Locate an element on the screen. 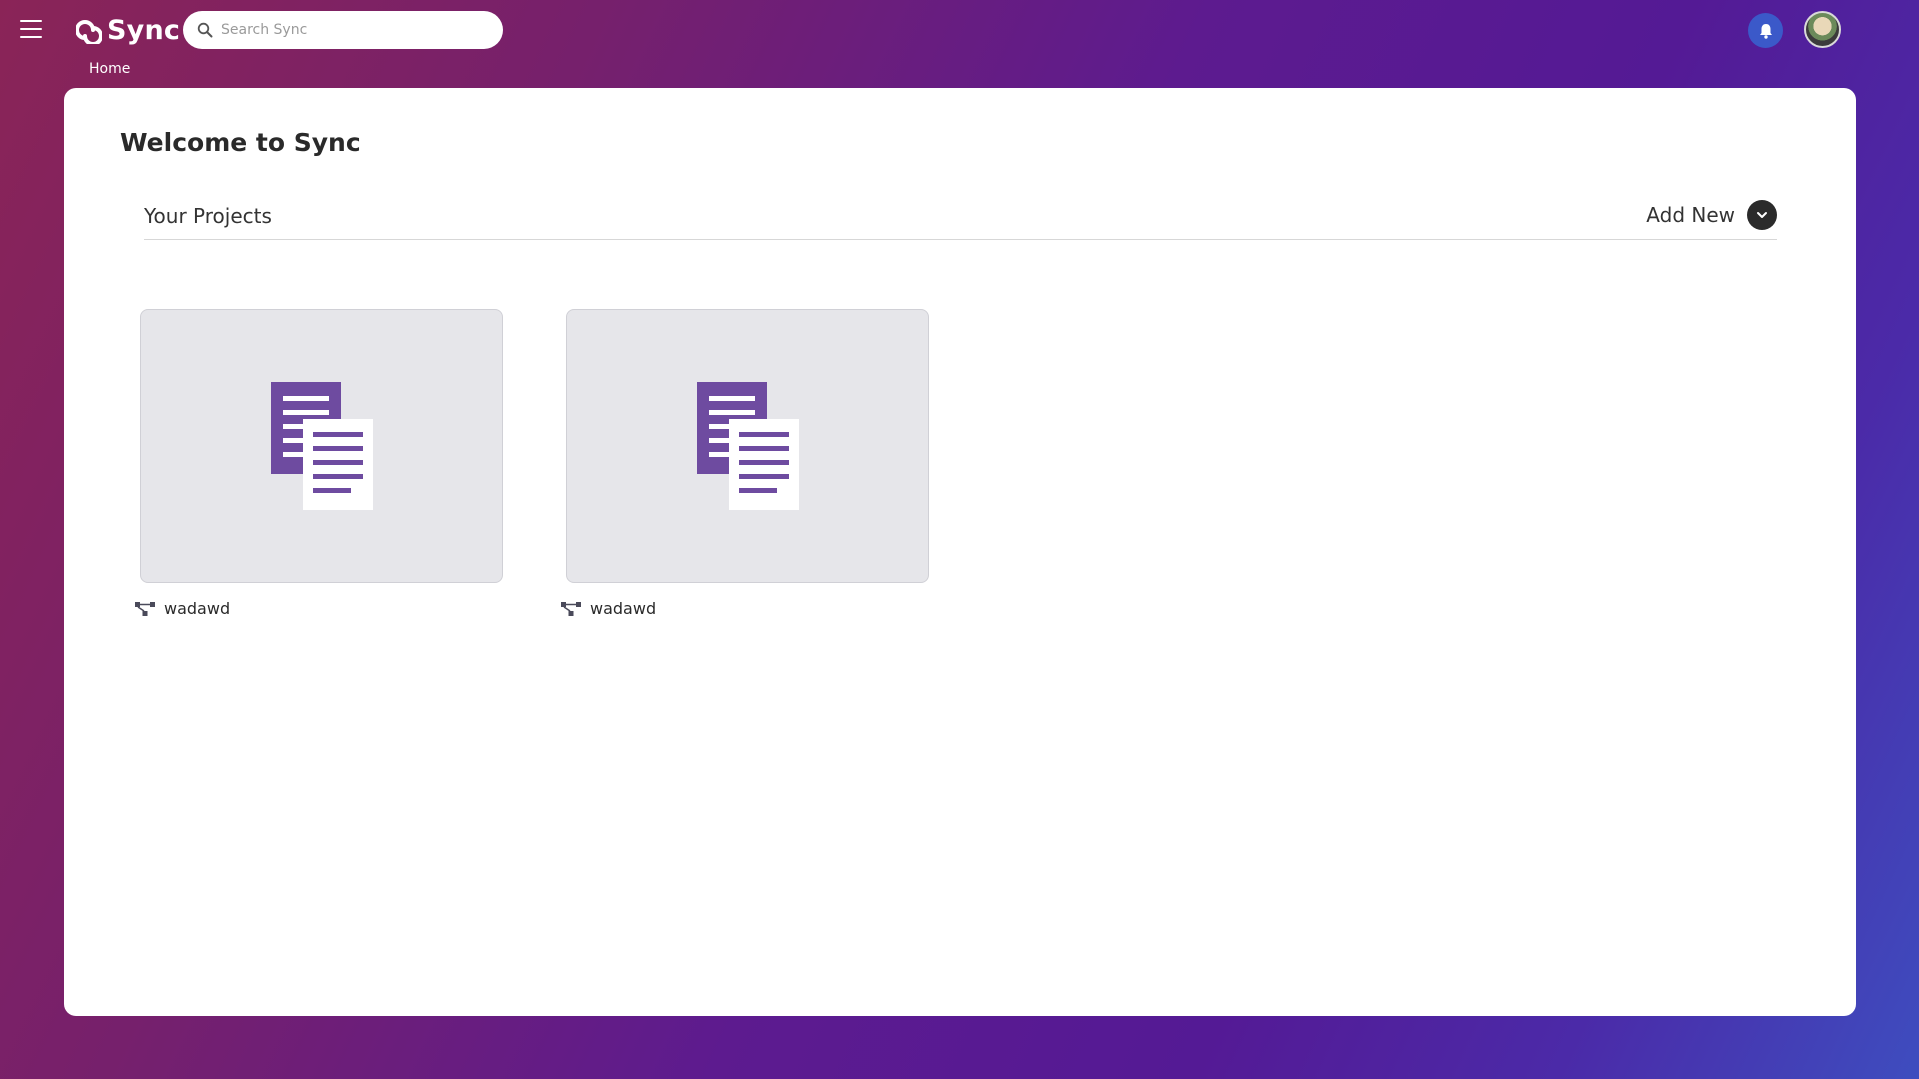 The width and height of the screenshot is (1919, 1079). section-title: Your Projects is located at coordinates (208, 216).